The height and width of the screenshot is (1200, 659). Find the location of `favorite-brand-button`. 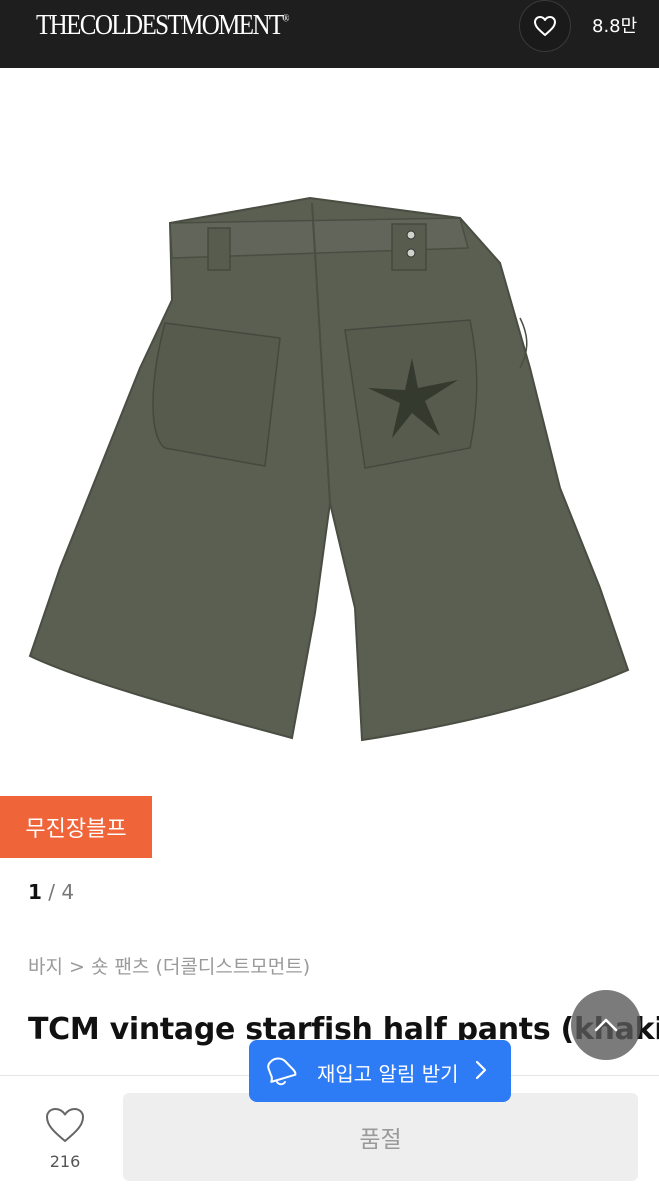

favorite-brand-button is located at coordinates (545, 26).